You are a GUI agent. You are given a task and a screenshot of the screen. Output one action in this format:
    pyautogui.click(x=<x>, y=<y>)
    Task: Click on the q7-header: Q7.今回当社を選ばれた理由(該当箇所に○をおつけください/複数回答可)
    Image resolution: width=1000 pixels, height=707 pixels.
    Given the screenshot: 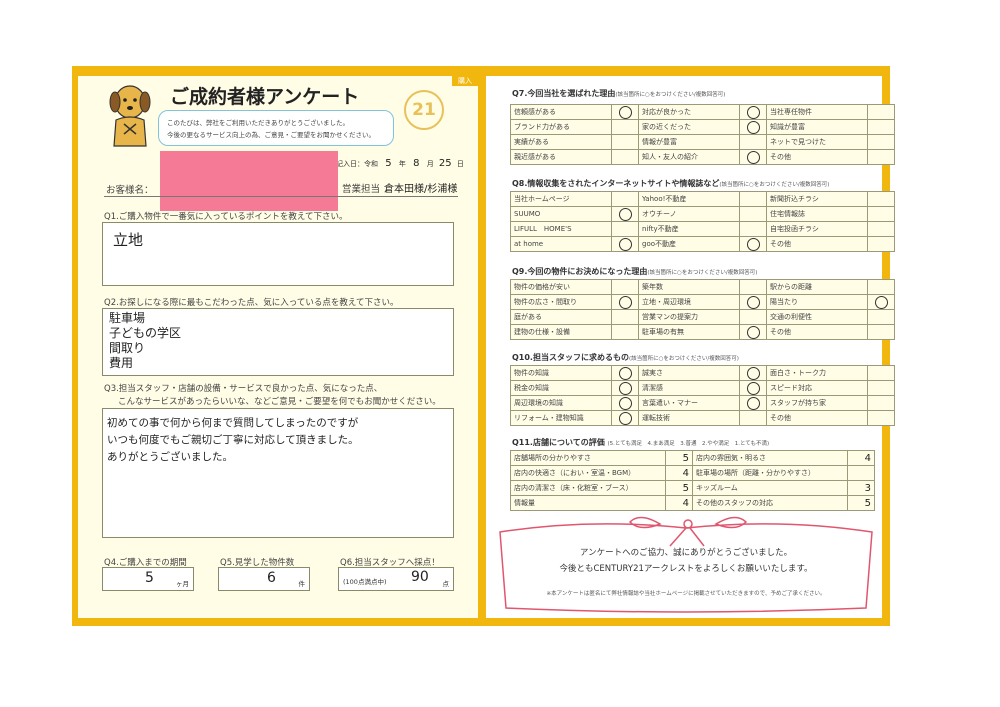 What is the action you would take?
    pyautogui.click(x=618, y=93)
    